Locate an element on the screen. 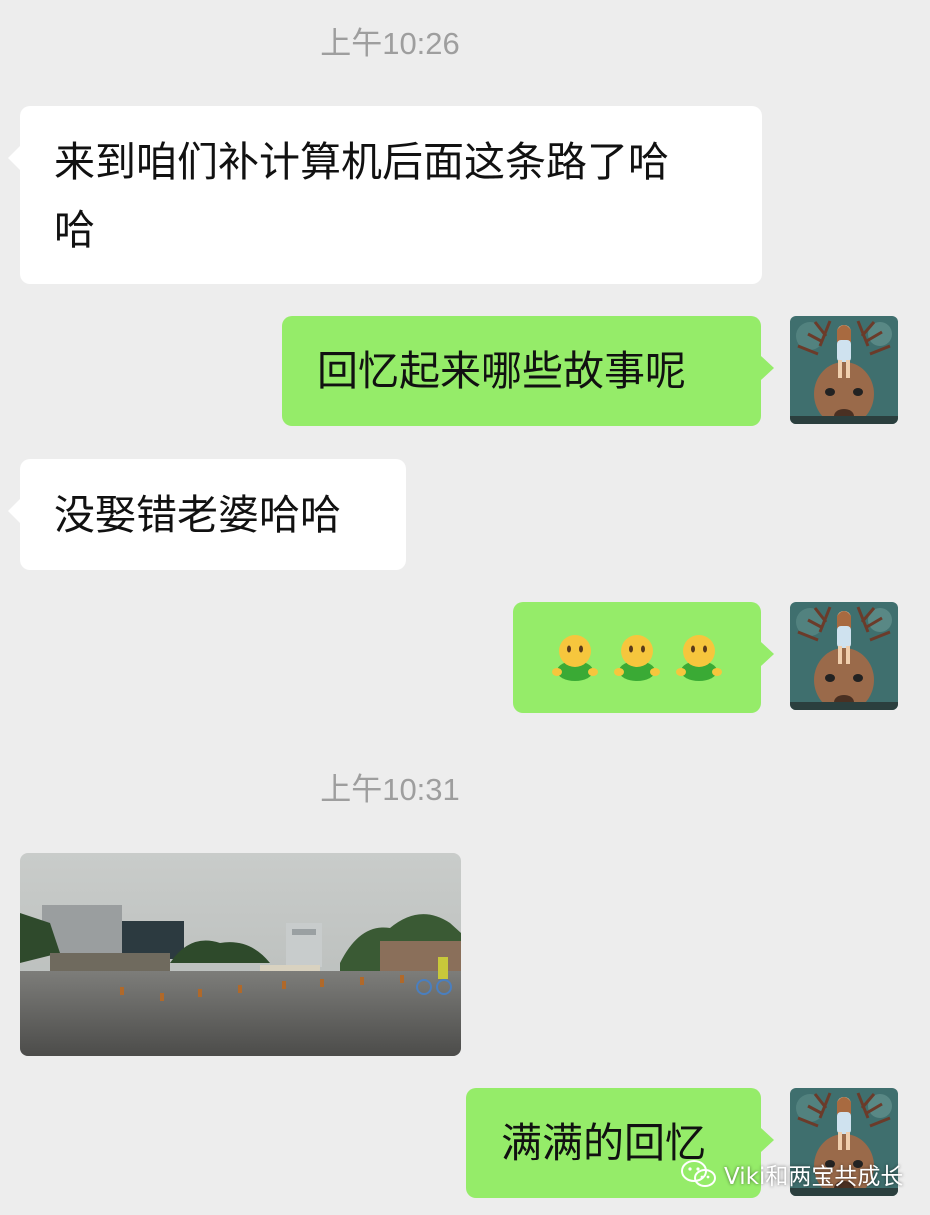  road-photo-image is located at coordinates (240, 954).